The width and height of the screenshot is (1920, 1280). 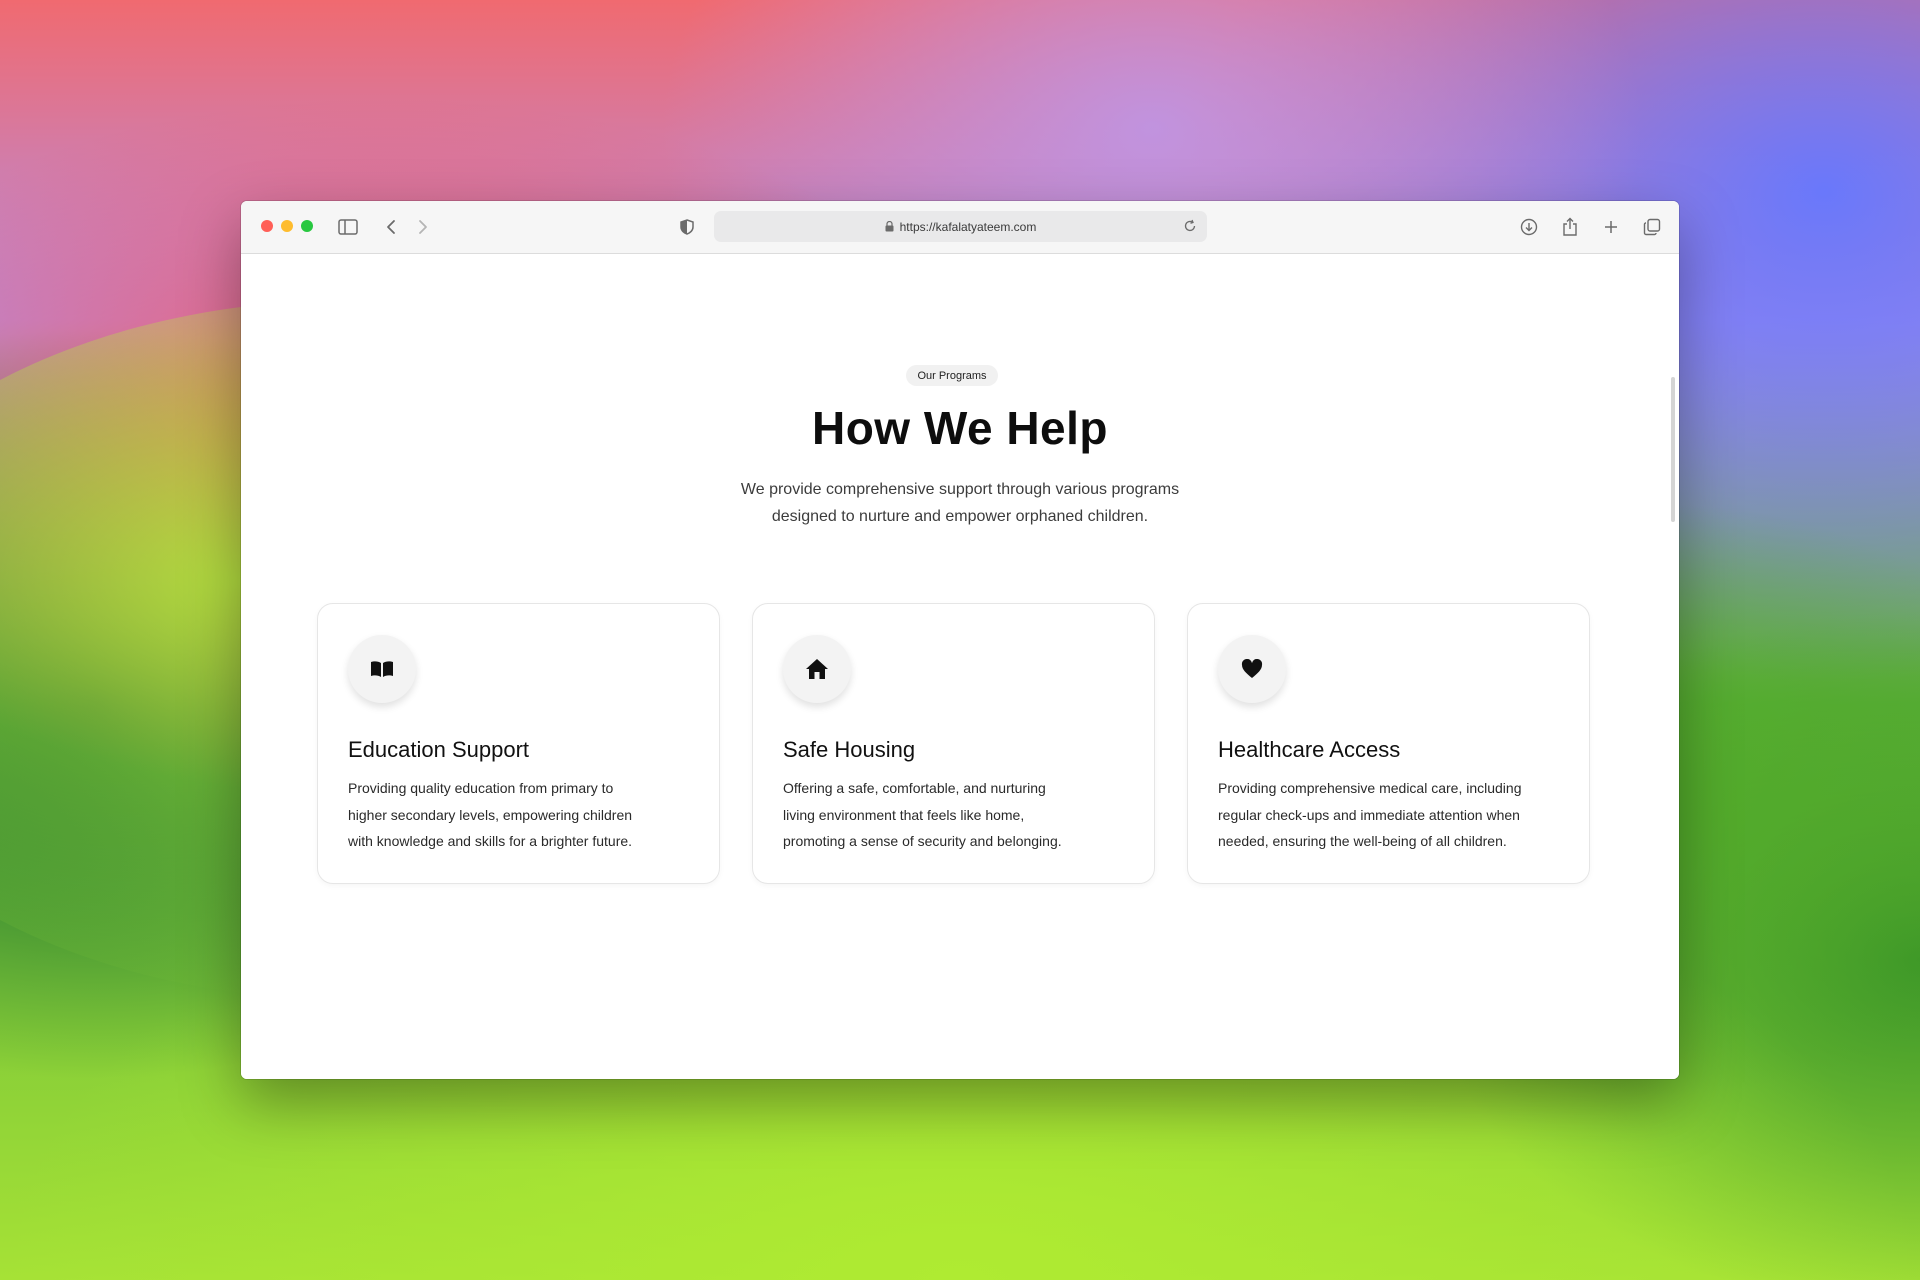 I want to click on url-text: https://kafalatyateem.com, so click(x=968, y=226).